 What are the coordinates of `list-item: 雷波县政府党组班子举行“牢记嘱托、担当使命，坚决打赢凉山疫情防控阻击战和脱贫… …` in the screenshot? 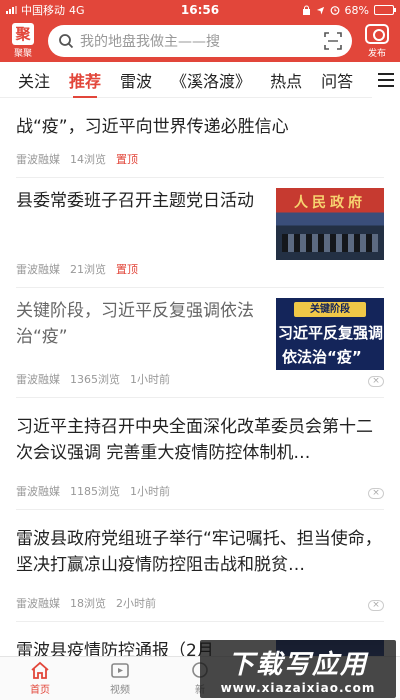 It's located at (200, 566).